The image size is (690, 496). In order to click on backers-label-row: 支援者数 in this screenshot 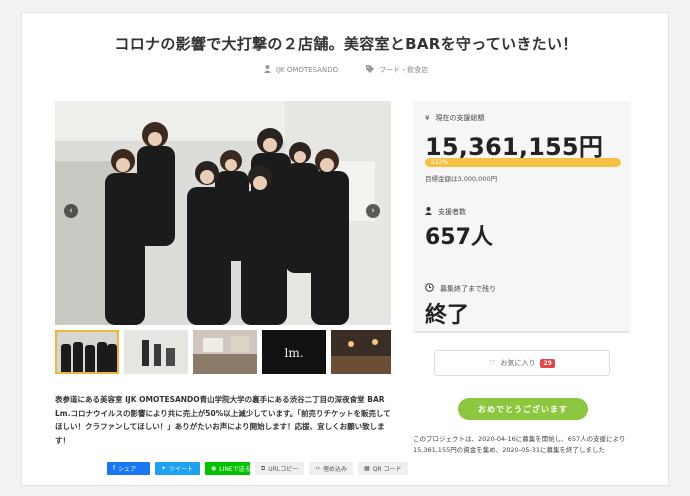, I will do `click(445, 212)`.